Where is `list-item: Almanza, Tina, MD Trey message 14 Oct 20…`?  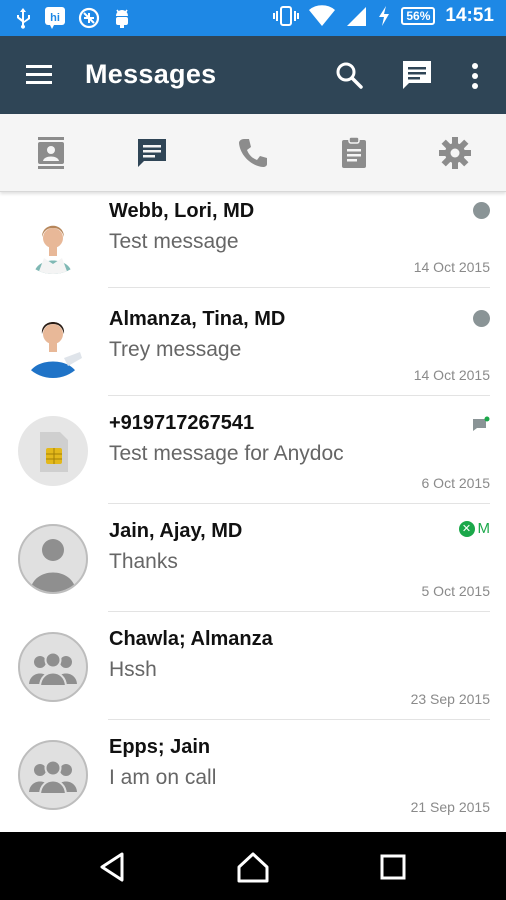
list-item: Almanza, Tina, MD Trey message 14 Oct 20… is located at coordinates (253, 342).